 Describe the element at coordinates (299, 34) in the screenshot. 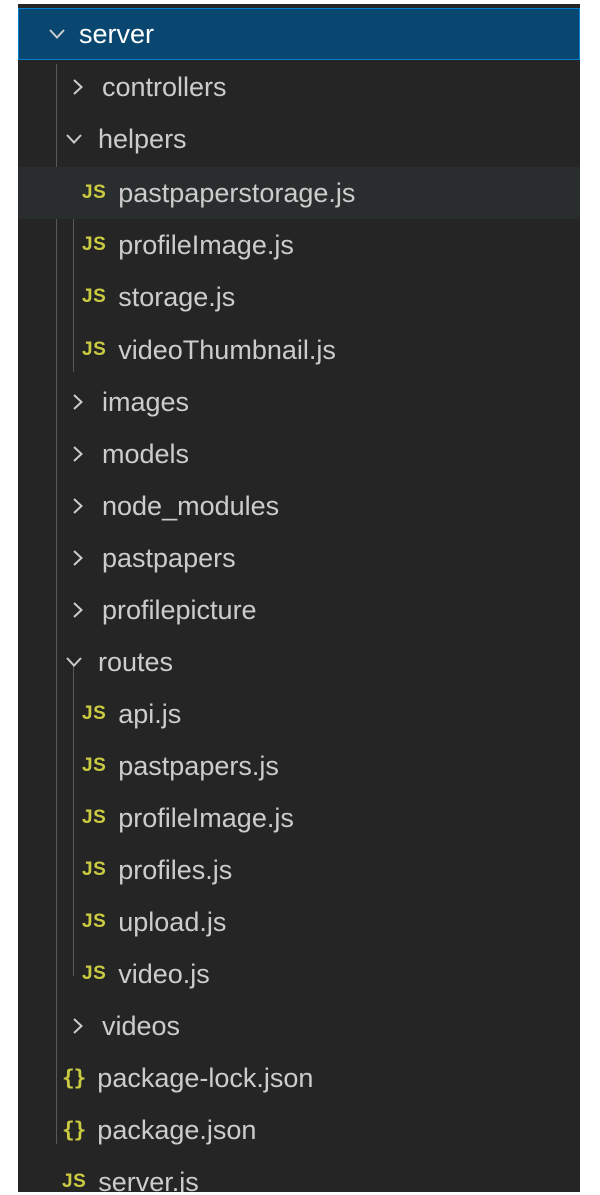

I see `folder-server: server` at that location.